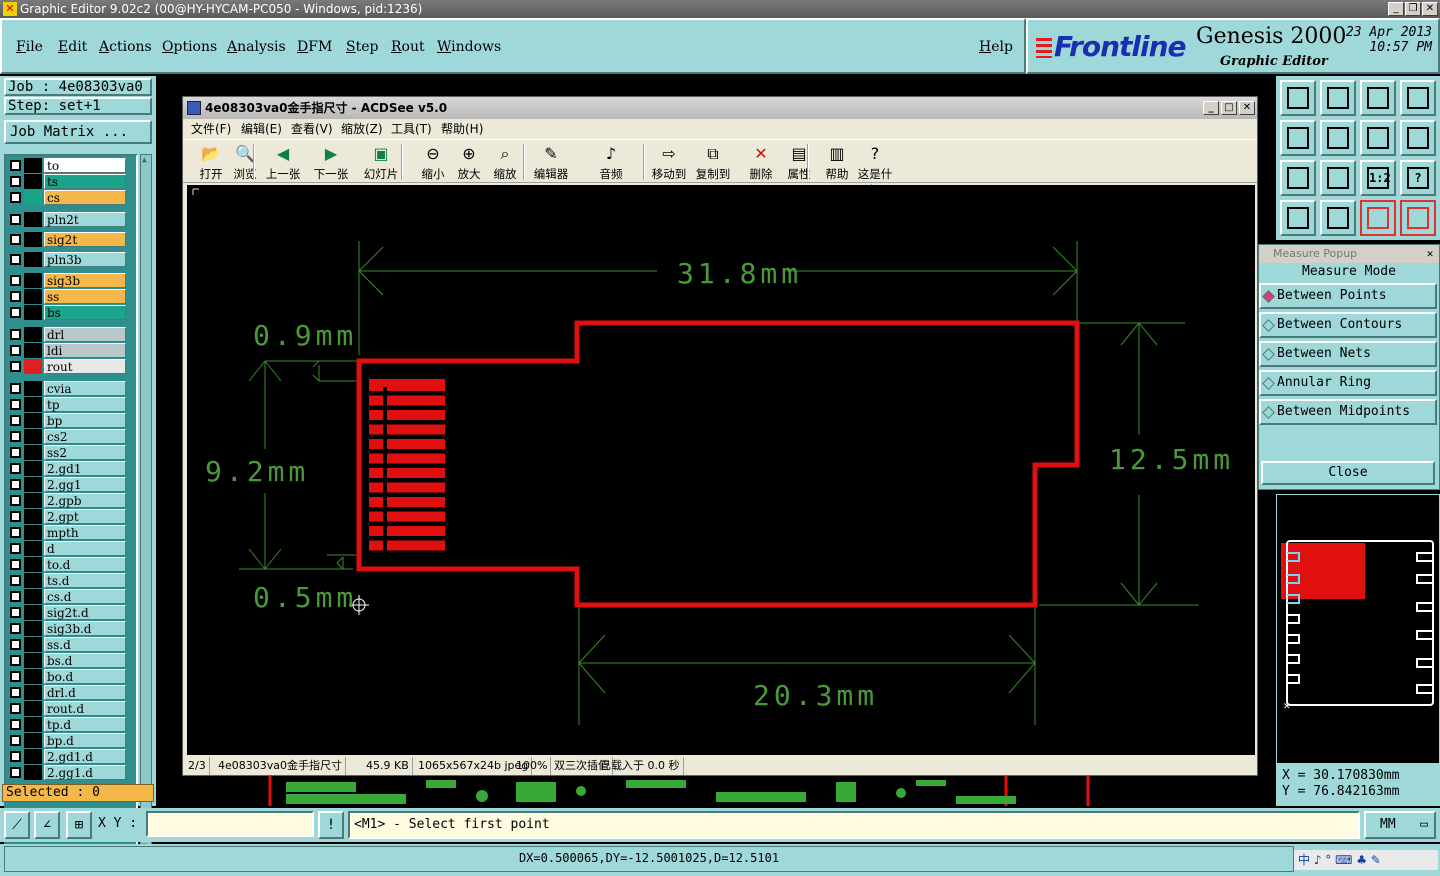  What do you see at coordinates (67, 312) in the screenshot?
I see `layer-row: bs` at bounding box center [67, 312].